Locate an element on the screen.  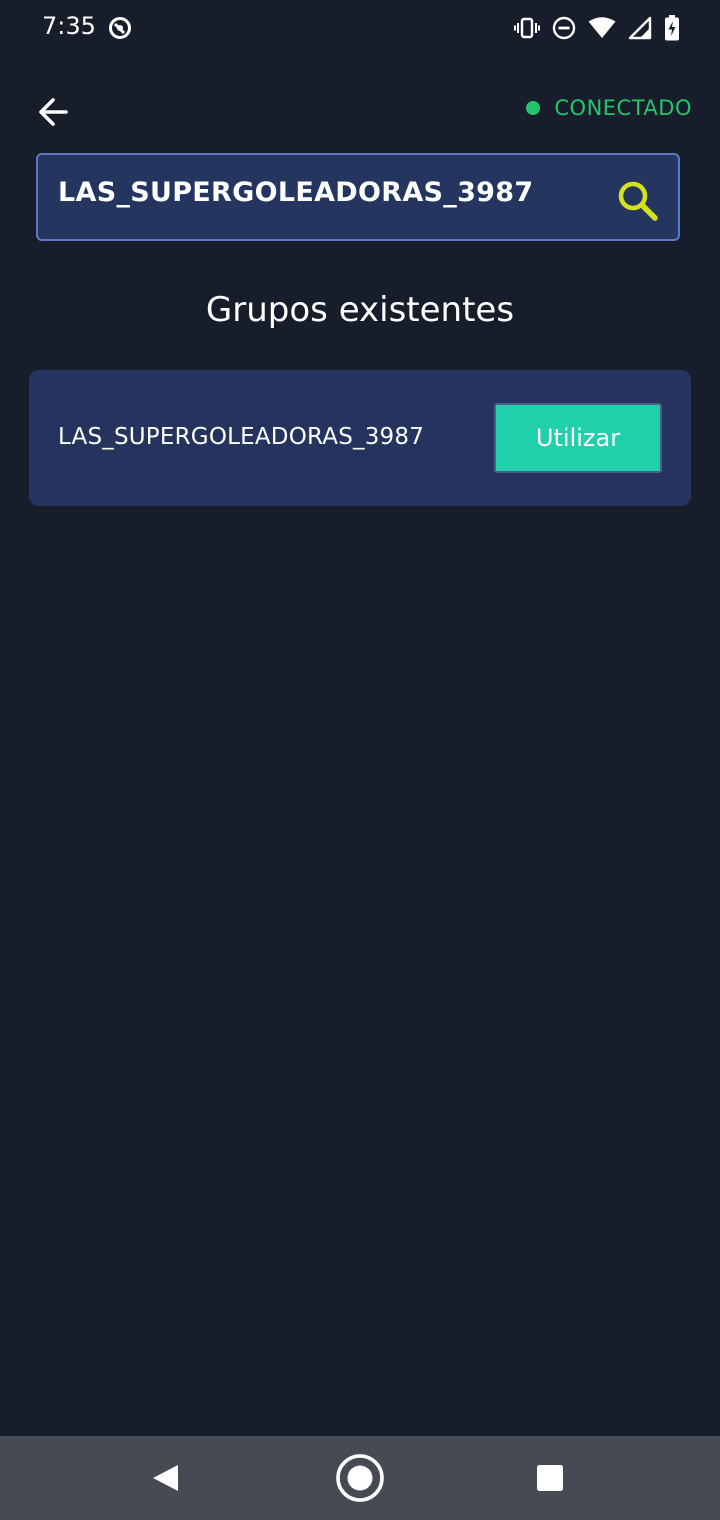
navigation-bar is located at coordinates (360, 1478).